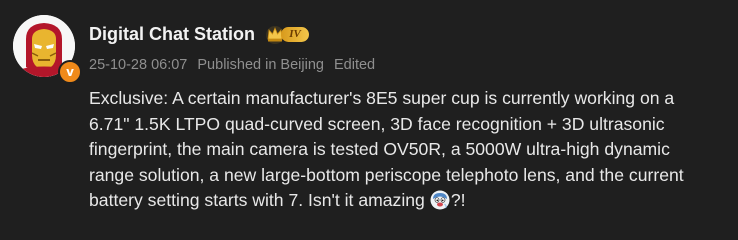 This screenshot has width=738, height=240. I want to click on verified-v-icon: v, so click(70, 72).